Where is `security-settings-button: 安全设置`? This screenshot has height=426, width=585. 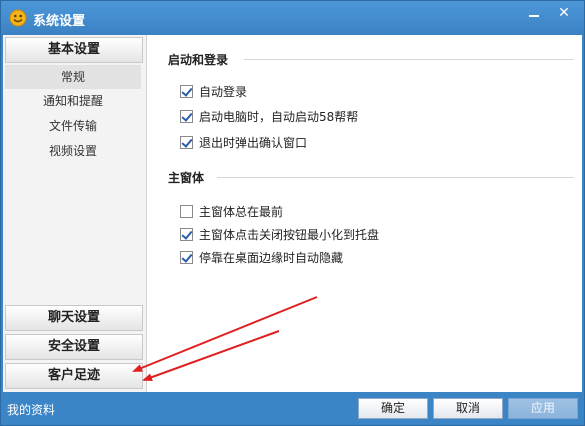 security-settings-button: 安全设置 is located at coordinates (74, 347).